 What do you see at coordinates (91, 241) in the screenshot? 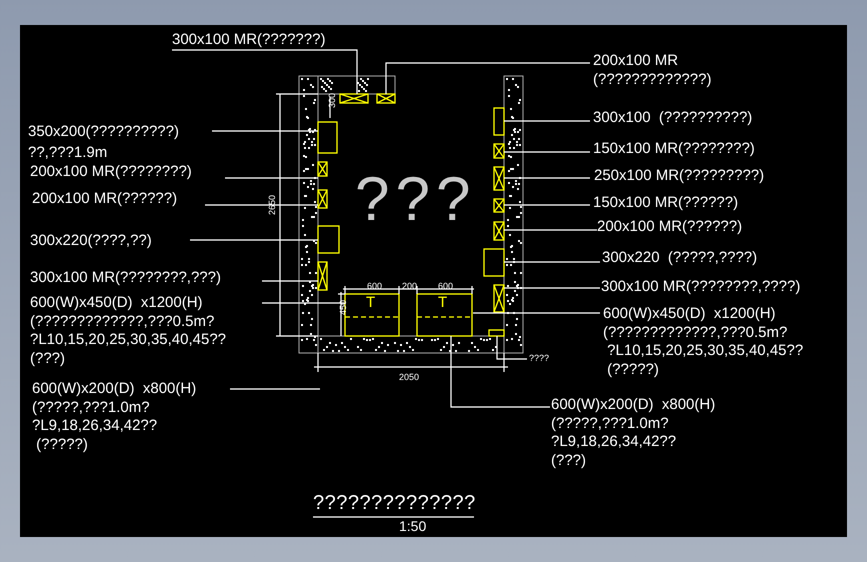
I see `callout-text: 300x220(????,??)` at bounding box center [91, 241].